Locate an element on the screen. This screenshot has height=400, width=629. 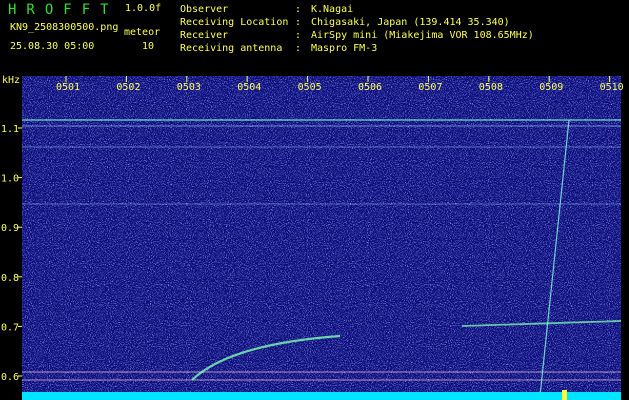
time-tick-label: 0501 is located at coordinates (68, 87).